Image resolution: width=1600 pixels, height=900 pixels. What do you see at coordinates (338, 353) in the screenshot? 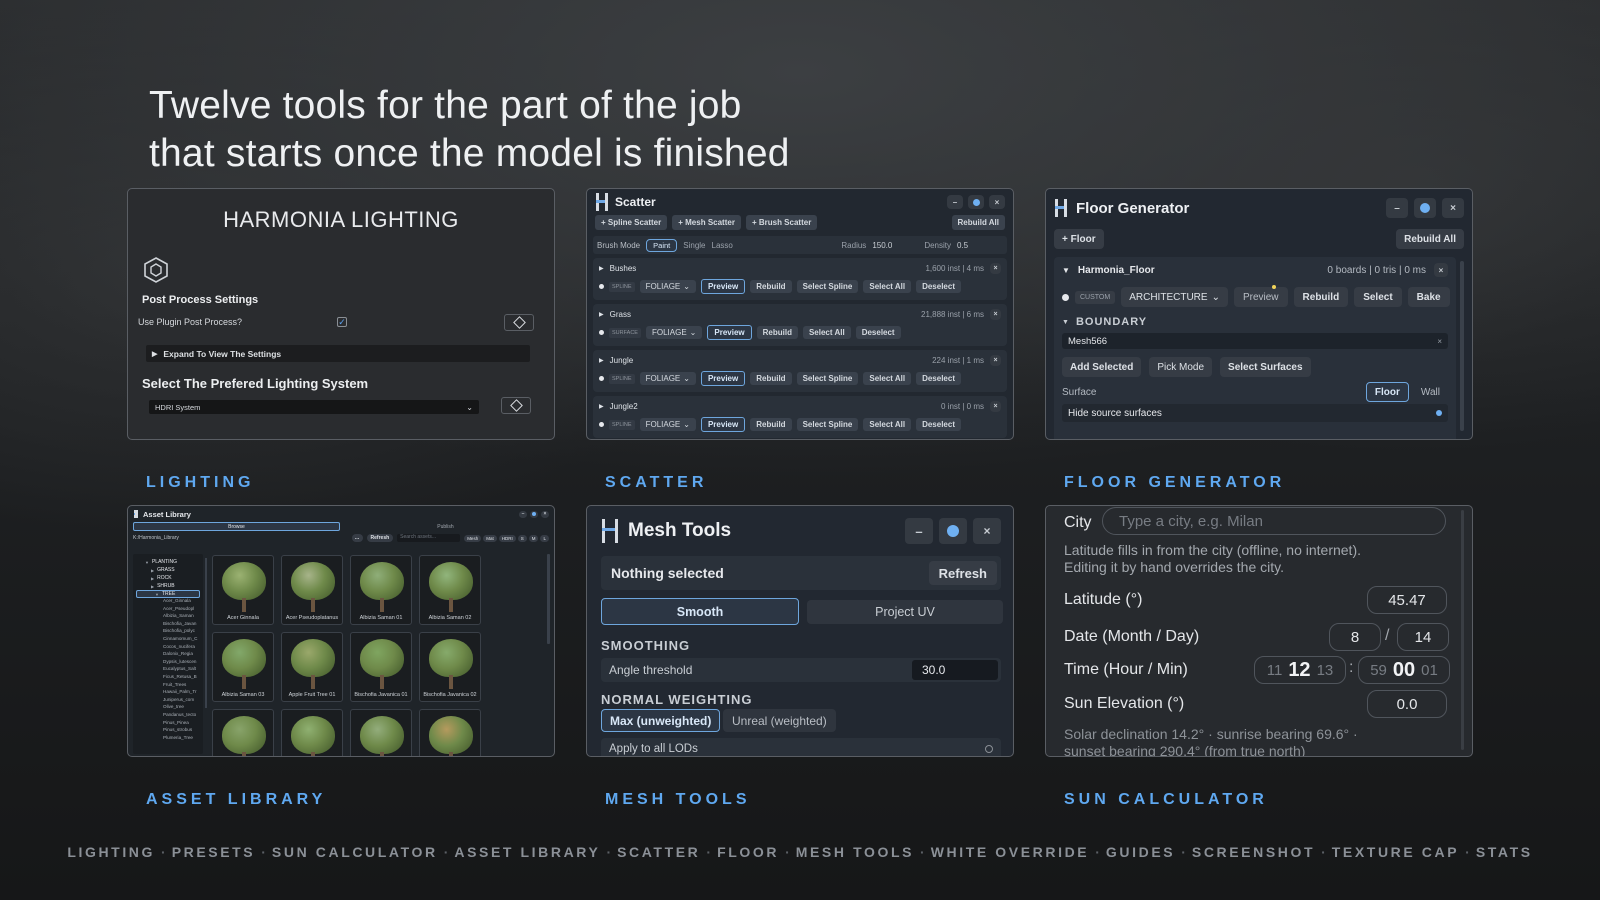
I see `expand-settings-row: ▶ Expand To View The Settings` at bounding box center [338, 353].